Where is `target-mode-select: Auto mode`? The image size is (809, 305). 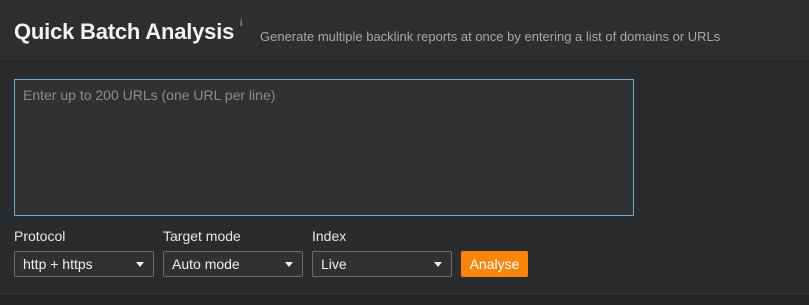 target-mode-select: Auto mode is located at coordinates (233, 264).